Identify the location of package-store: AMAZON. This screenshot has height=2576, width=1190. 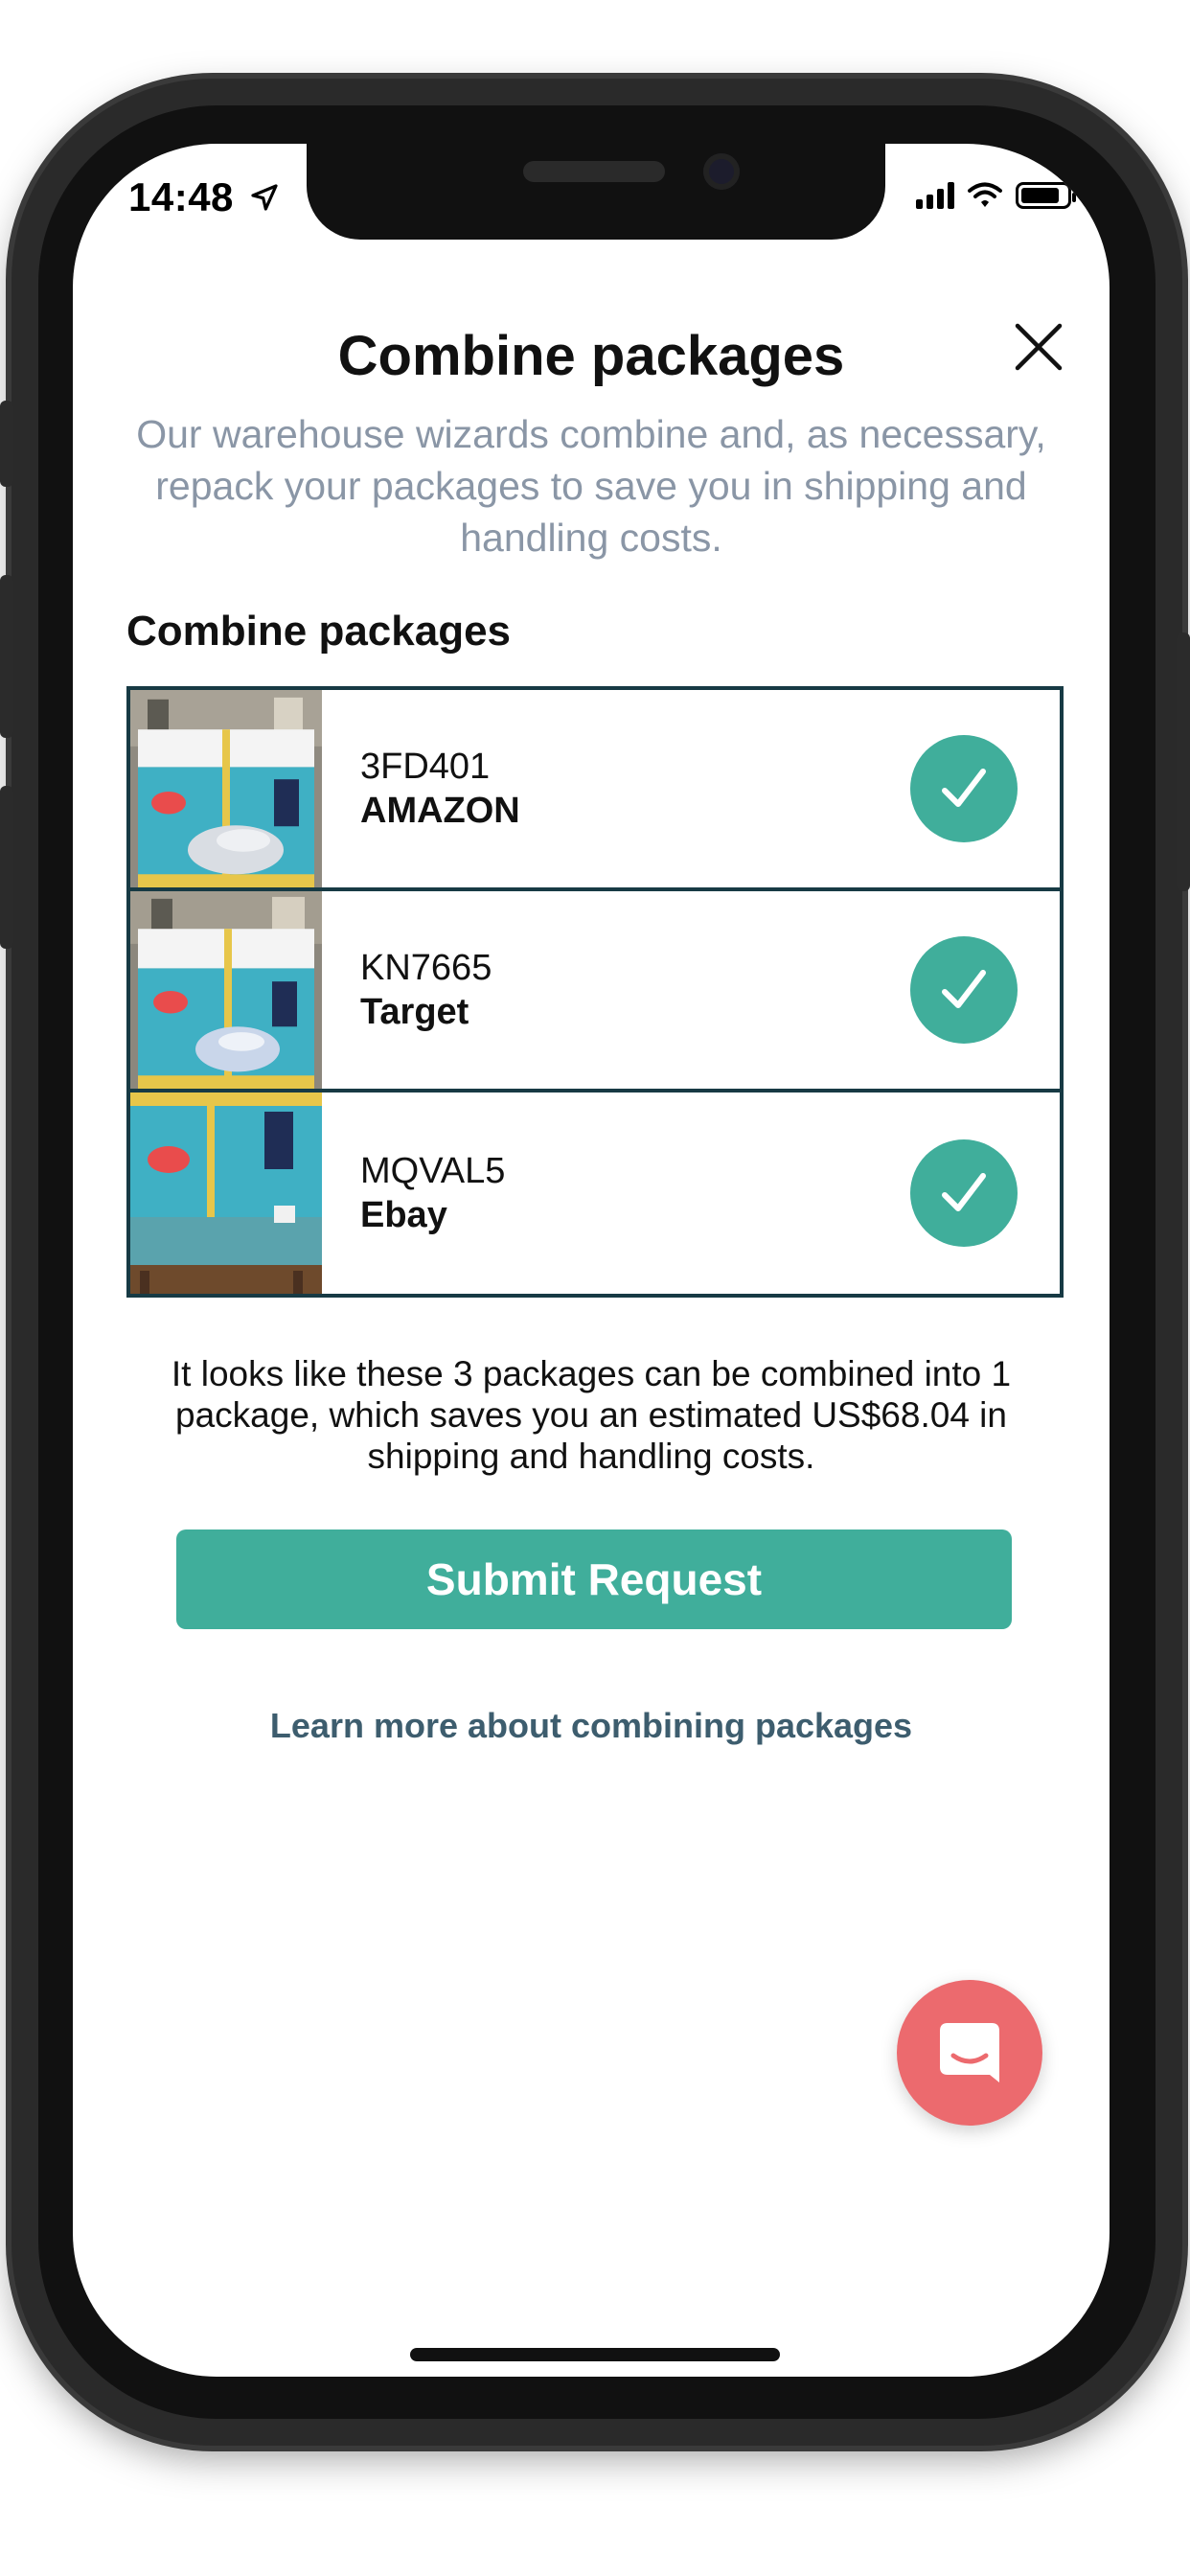
(440, 811).